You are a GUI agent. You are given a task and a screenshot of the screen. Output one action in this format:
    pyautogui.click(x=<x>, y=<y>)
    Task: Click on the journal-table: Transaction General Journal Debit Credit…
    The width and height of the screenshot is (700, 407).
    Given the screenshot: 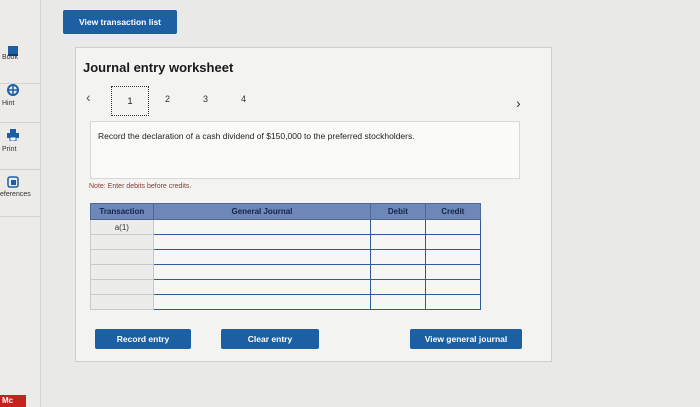 What is the action you would take?
    pyautogui.click(x=286, y=256)
    